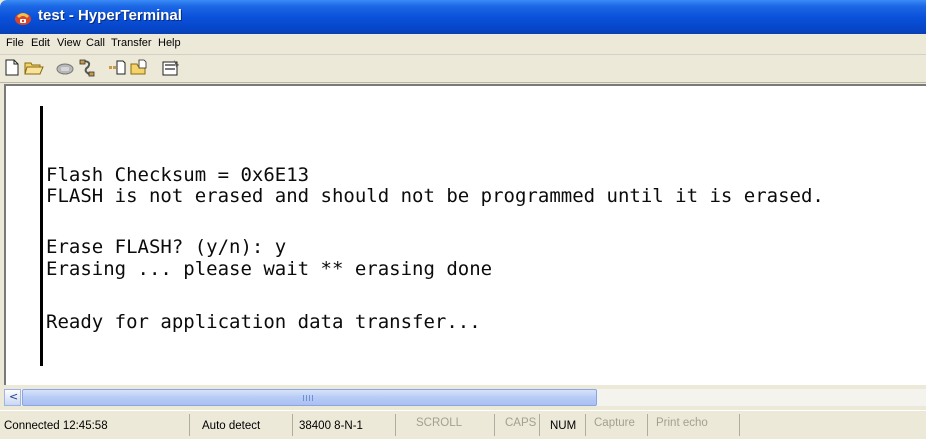 This screenshot has height=439, width=926. What do you see at coordinates (682, 423) in the screenshot?
I see `status-print-echo-text: Print echo` at bounding box center [682, 423].